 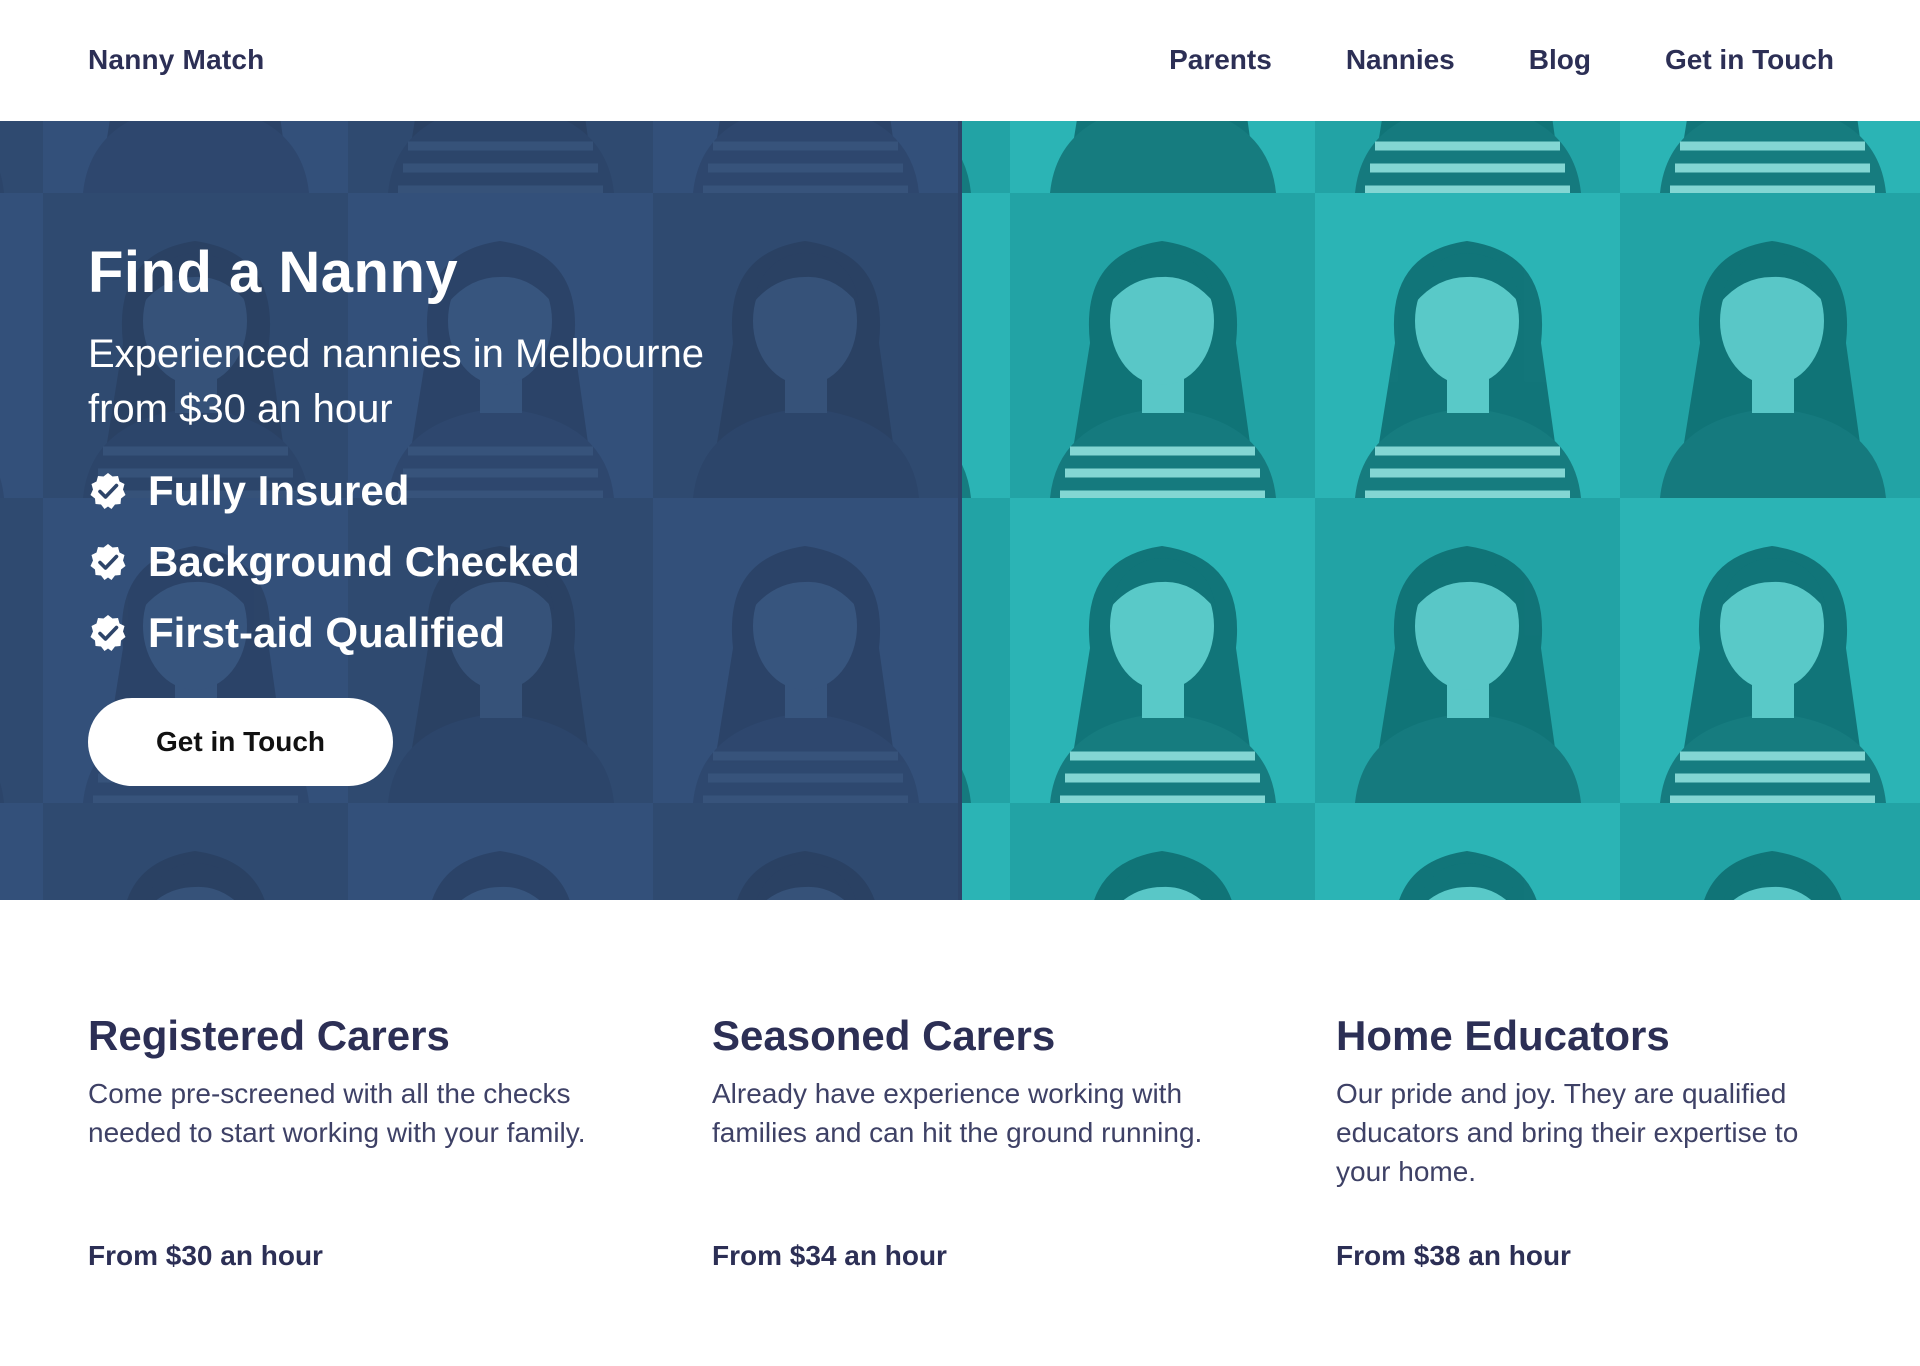 What do you see at coordinates (1503, 1035) in the screenshot?
I see `card-title: Home Educators` at bounding box center [1503, 1035].